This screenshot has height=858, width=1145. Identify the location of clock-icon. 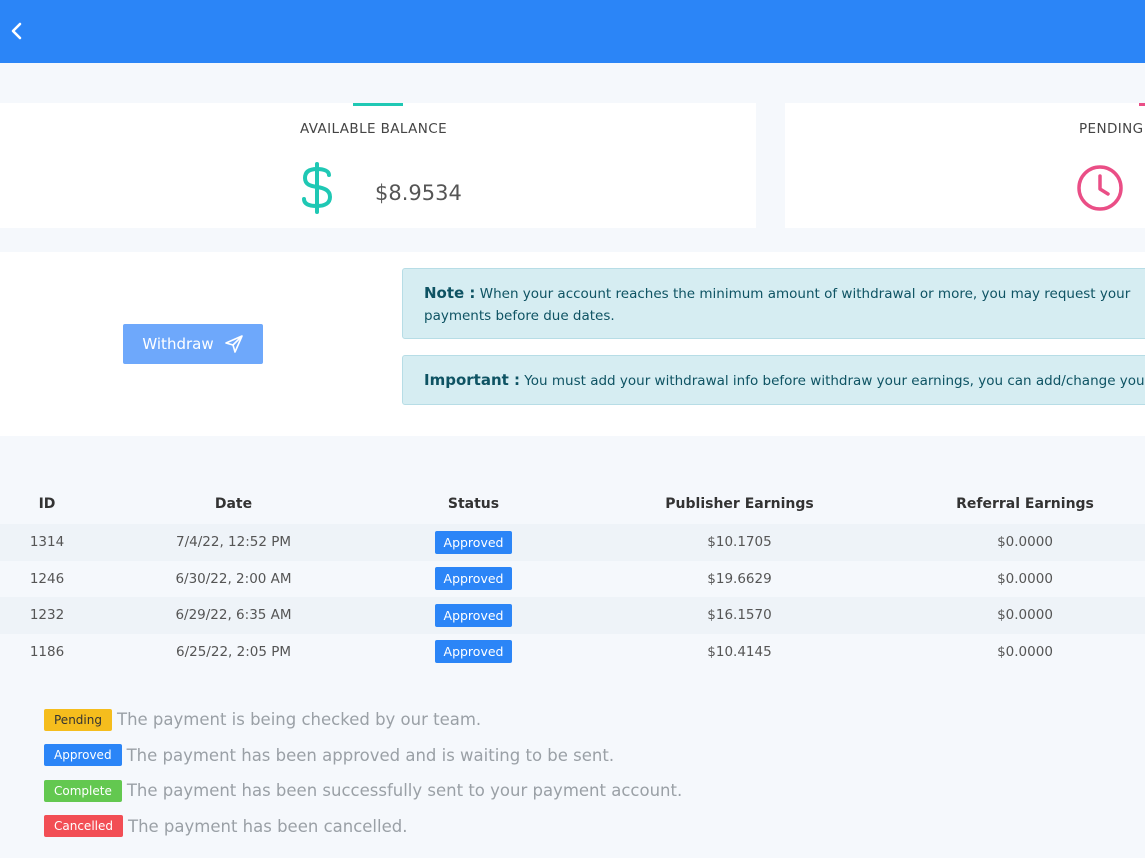
(1100, 188).